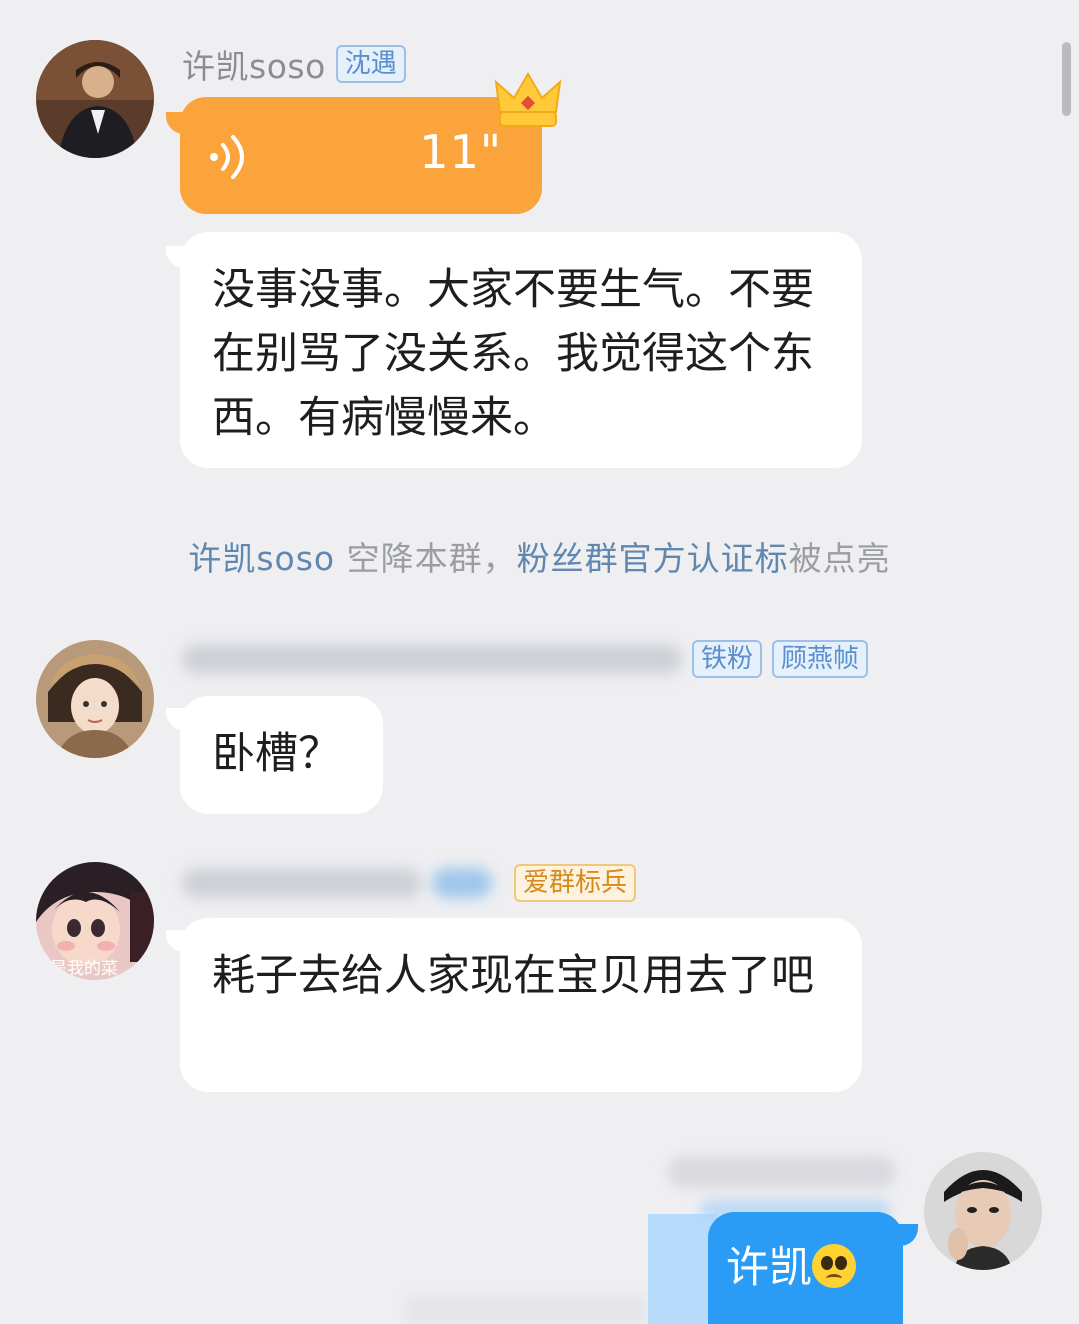  I want to click on avatar: 是我的菜, so click(95, 921).